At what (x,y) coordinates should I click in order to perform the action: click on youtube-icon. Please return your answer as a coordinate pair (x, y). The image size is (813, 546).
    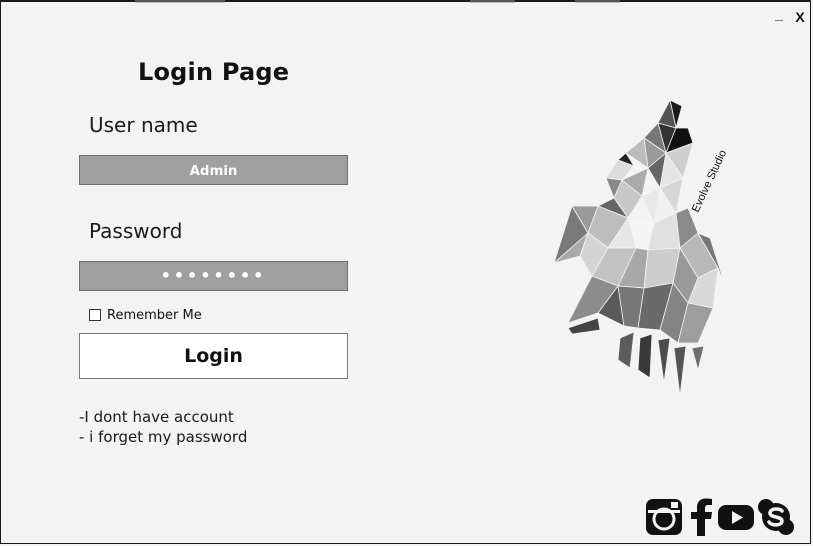
    Looking at the image, I should click on (736, 517).